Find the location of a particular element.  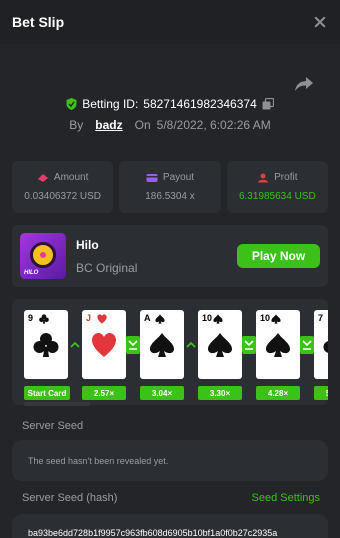

game-thumbnail: HILO is located at coordinates (43, 256).